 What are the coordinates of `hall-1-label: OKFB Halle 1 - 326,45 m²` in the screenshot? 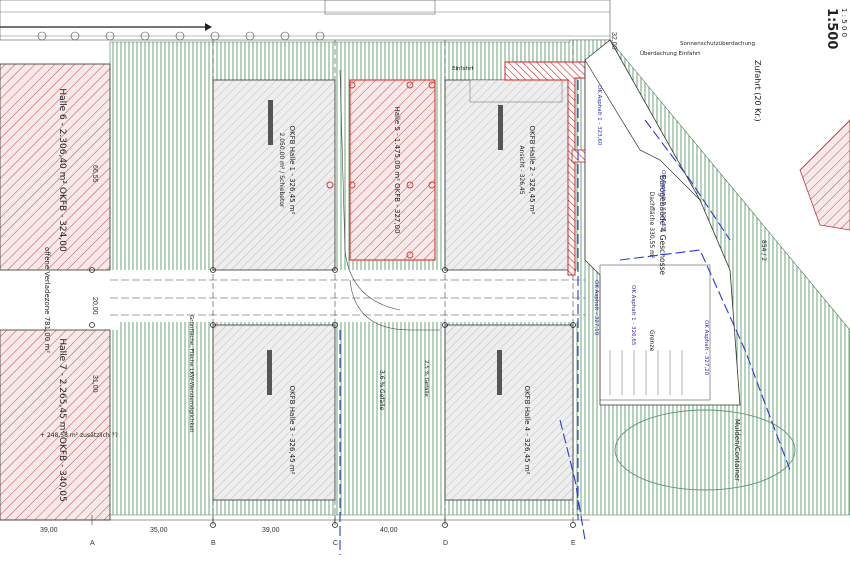 It's located at (292, 170).